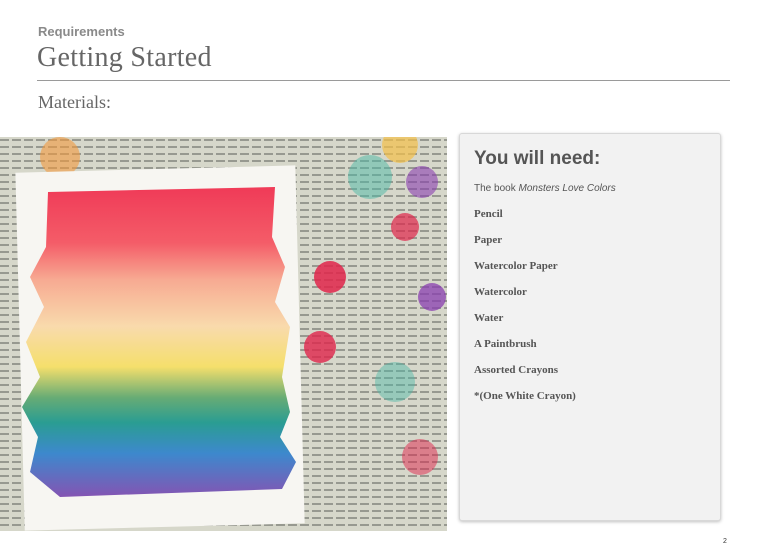  What do you see at coordinates (488, 240) in the screenshot?
I see `list-item: Paper` at bounding box center [488, 240].